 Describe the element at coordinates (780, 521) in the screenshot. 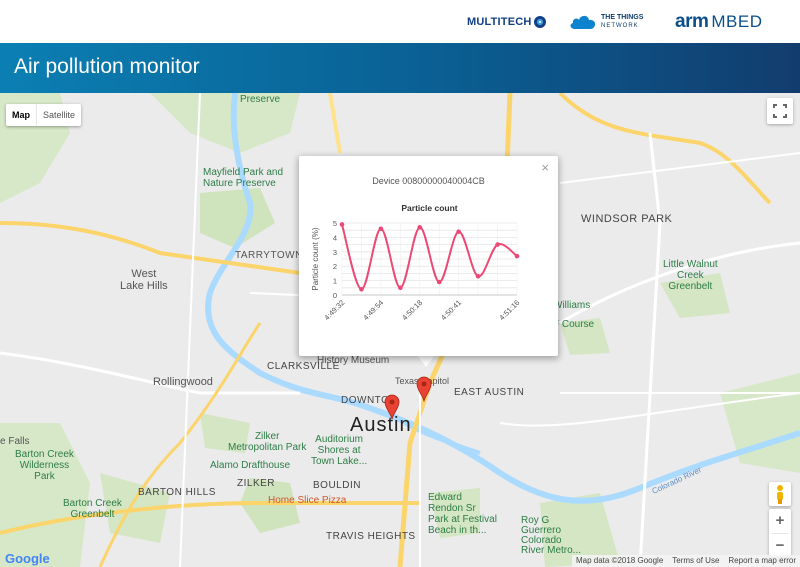

I see `zoom-in-button: +` at that location.